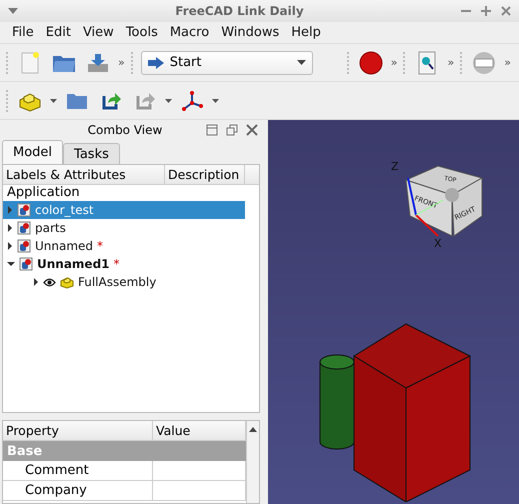 This screenshot has width=519, height=504. What do you see at coordinates (253, 429) in the screenshot?
I see `scroll-up-icon` at bounding box center [253, 429].